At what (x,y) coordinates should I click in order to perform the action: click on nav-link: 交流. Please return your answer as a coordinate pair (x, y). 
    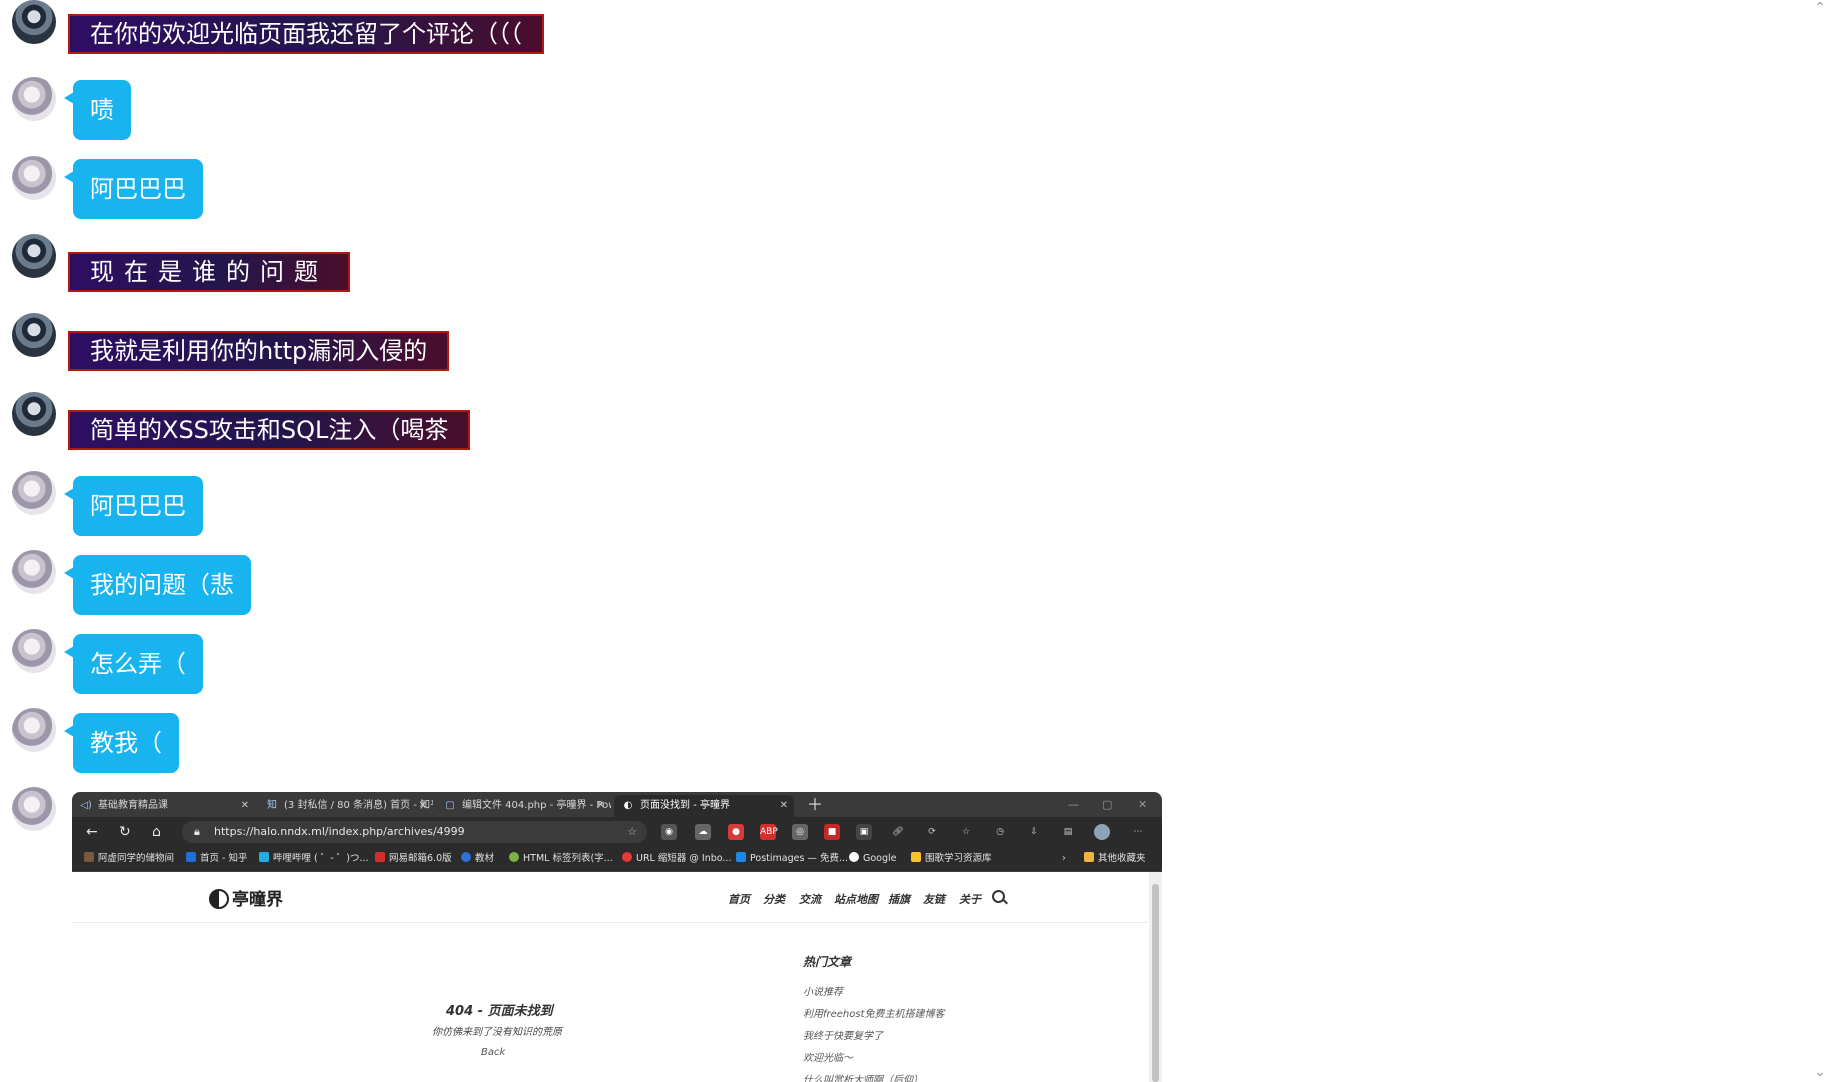
    Looking at the image, I should click on (810, 899).